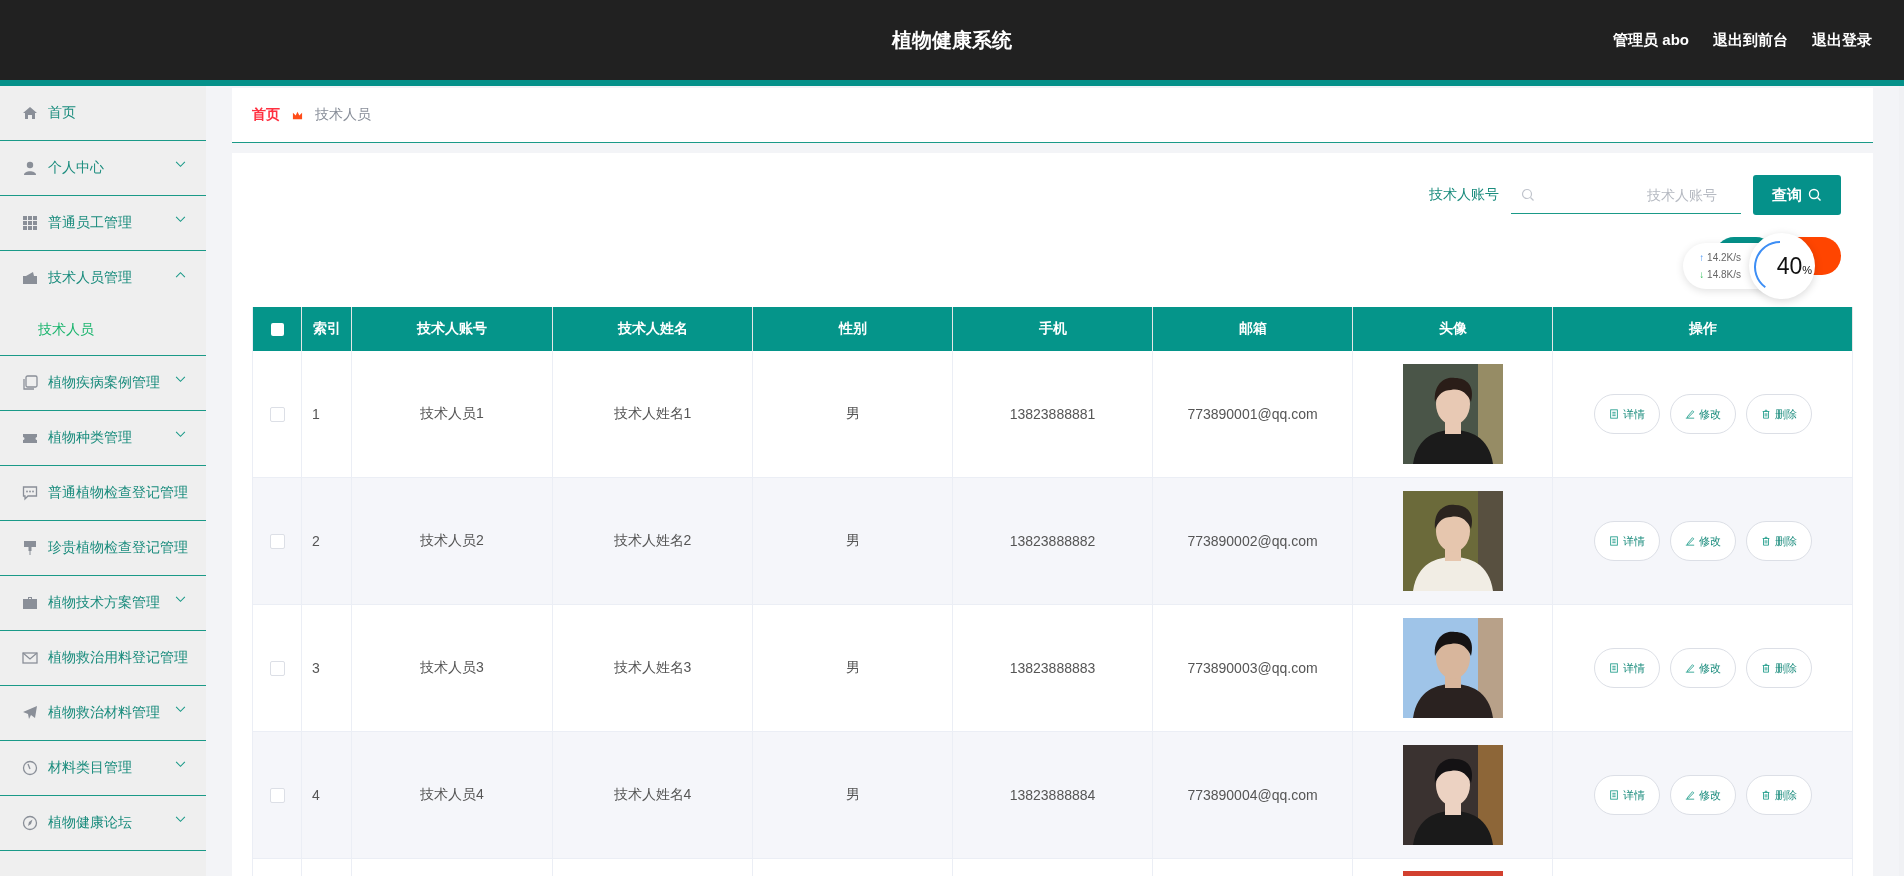 This screenshot has width=1904, height=876. What do you see at coordinates (652, 414) in the screenshot?
I see `table-cell: 技术人姓名1` at bounding box center [652, 414].